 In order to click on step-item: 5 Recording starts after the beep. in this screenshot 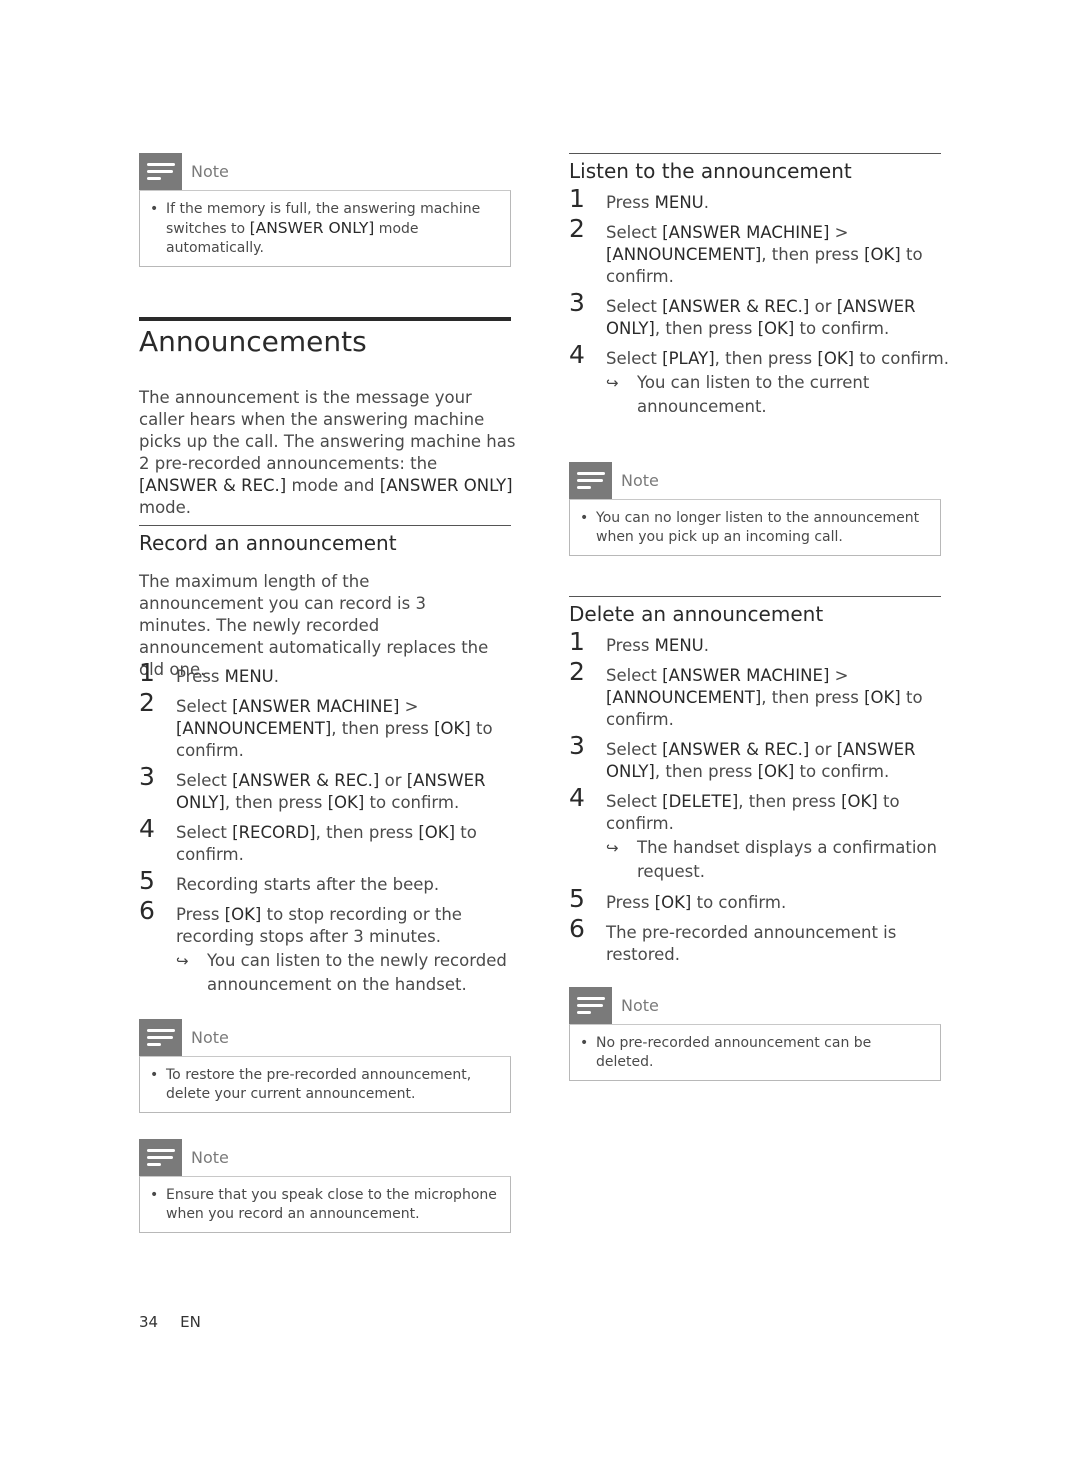, I will do `click(329, 882)`.